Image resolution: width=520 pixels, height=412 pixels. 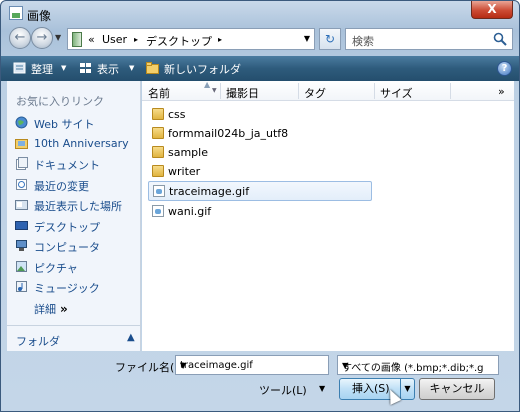 What do you see at coordinates (21, 245) in the screenshot?
I see `computer-icon` at bounding box center [21, 245].